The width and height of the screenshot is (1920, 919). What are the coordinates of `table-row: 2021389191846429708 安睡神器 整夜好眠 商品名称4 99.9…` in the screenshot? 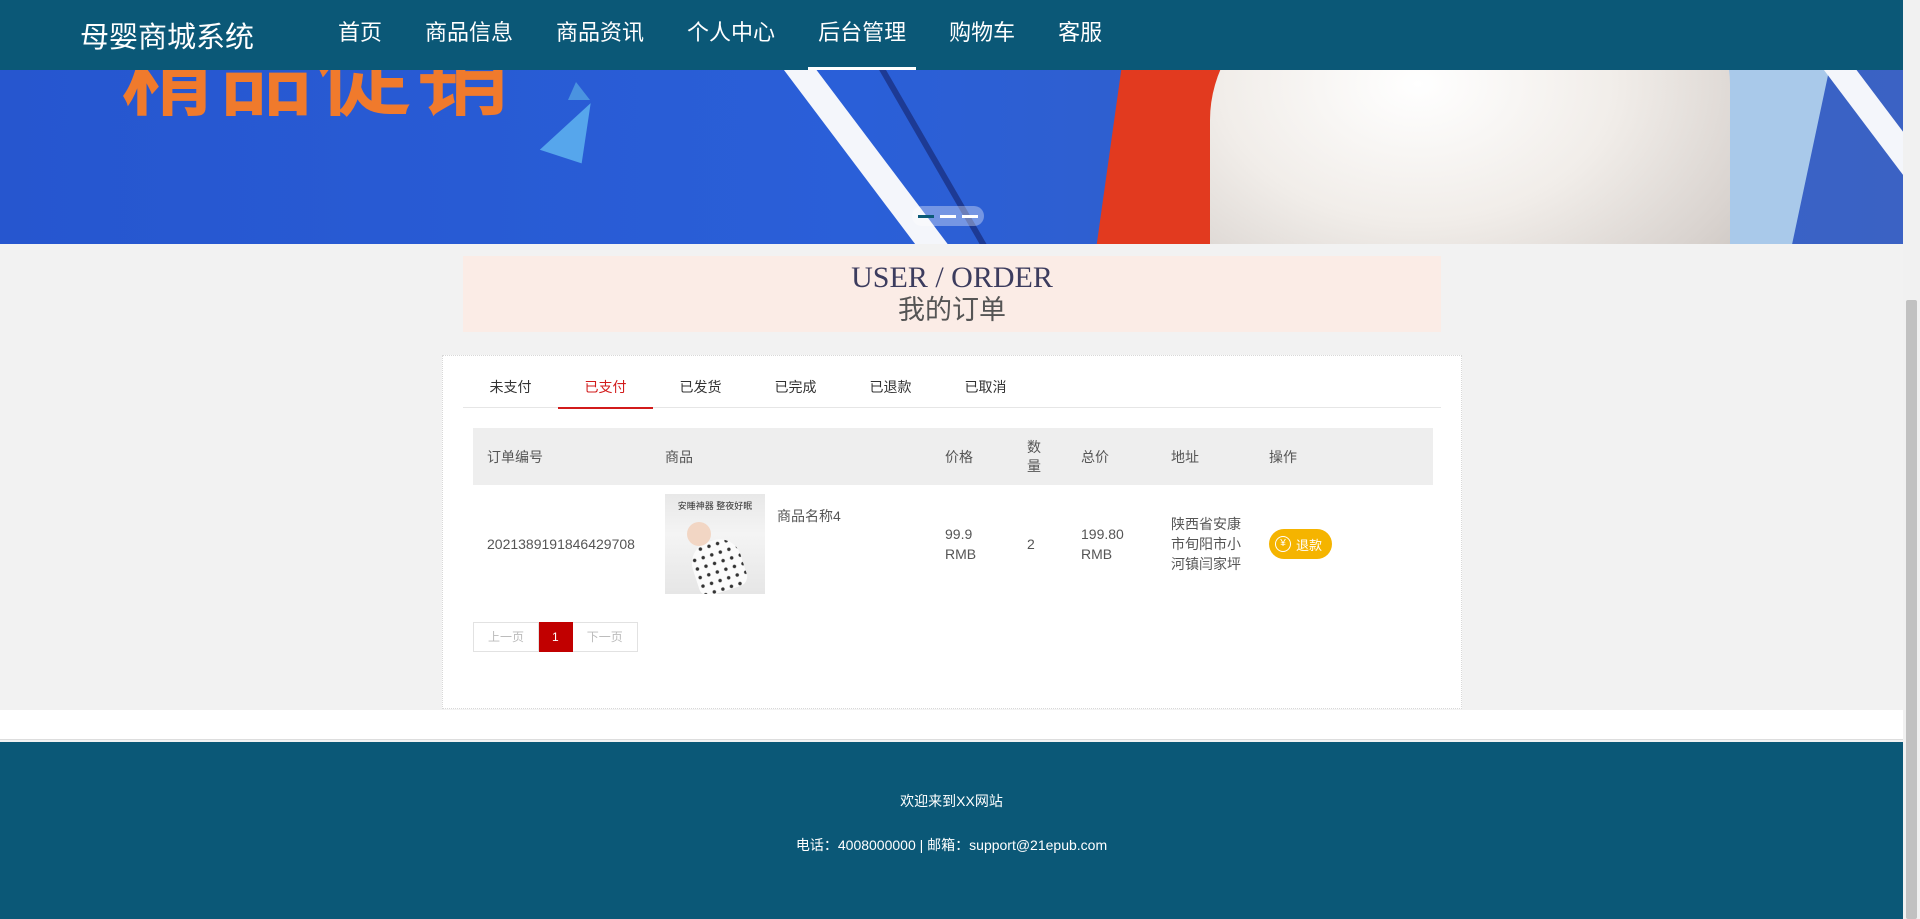 It's located at (953, 544).